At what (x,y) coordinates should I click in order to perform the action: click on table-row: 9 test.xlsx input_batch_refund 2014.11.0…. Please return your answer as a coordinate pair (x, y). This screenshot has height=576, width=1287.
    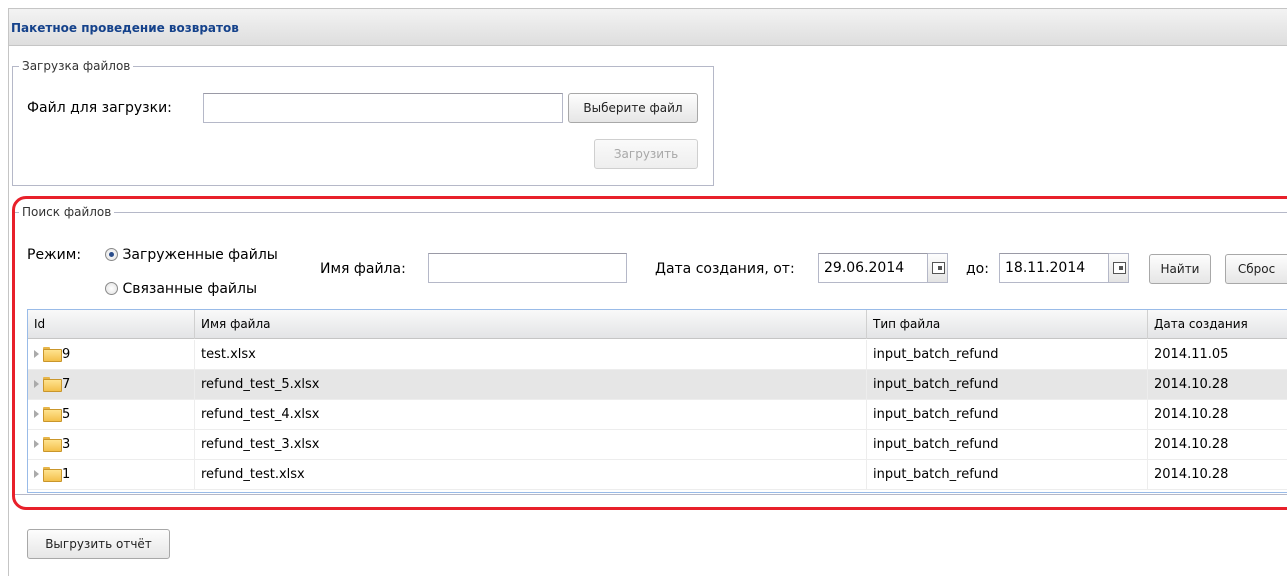
    Looking at the image, I should click on (657, 355).